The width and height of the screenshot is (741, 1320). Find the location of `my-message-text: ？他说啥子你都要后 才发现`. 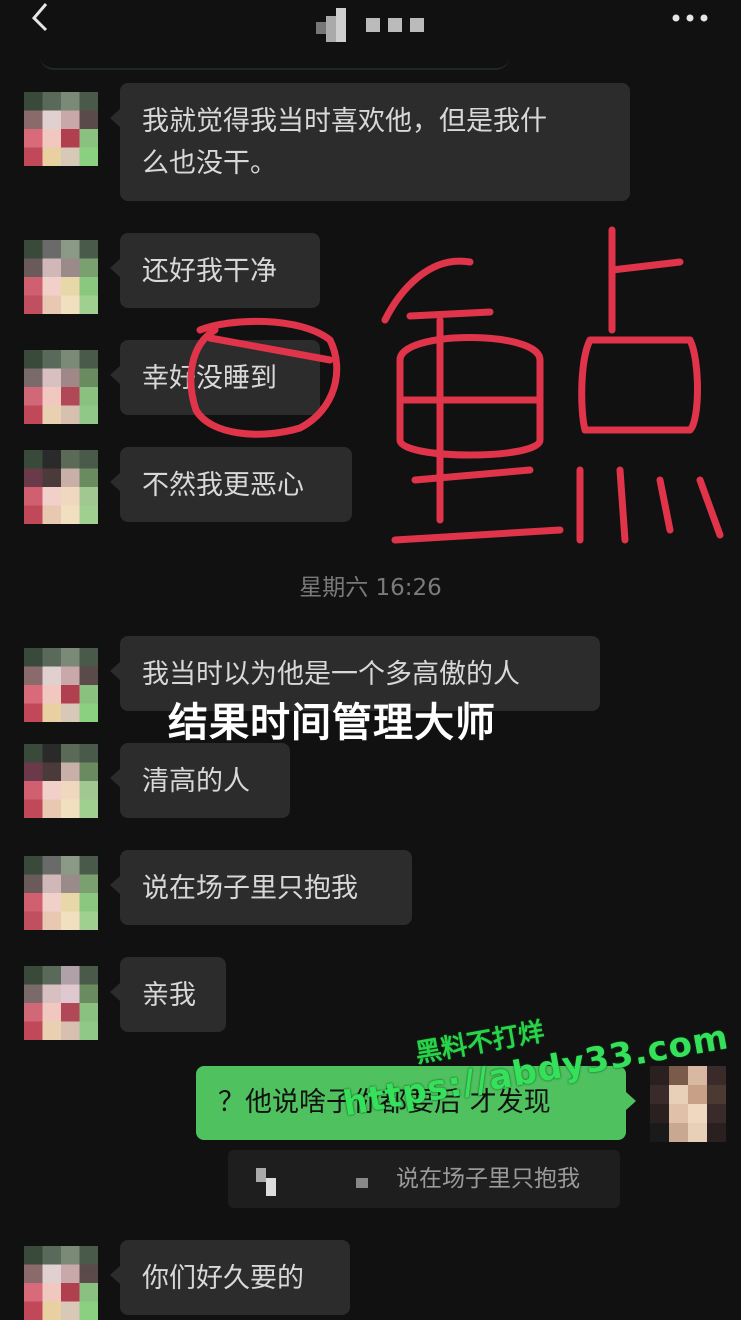

my-message-text: ？他说啥子你都要后 才发现 is located at coordinates (384, 1102).